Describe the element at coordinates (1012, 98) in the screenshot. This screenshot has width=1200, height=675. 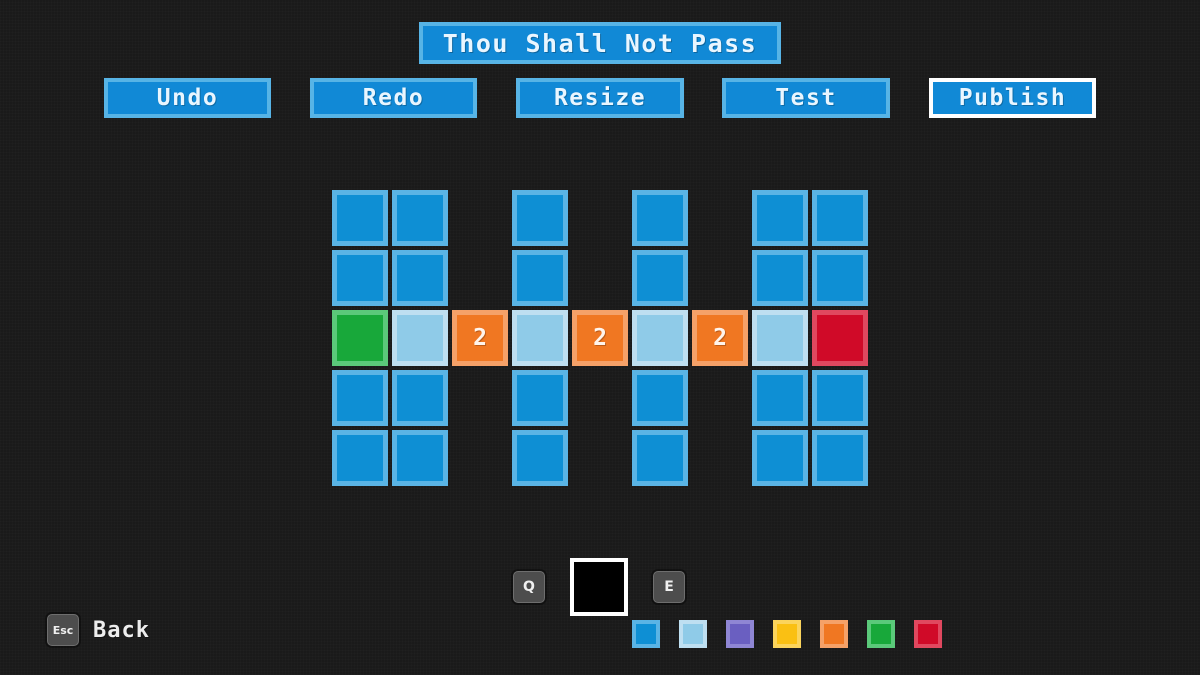
I see `publish-button: Publish` at that location.